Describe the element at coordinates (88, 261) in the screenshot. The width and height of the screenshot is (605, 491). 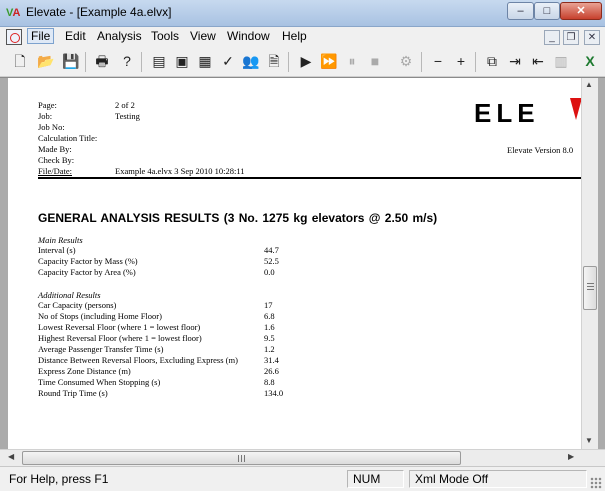
I see `result-label: Capacity Factor by Mass (%)` at that location.